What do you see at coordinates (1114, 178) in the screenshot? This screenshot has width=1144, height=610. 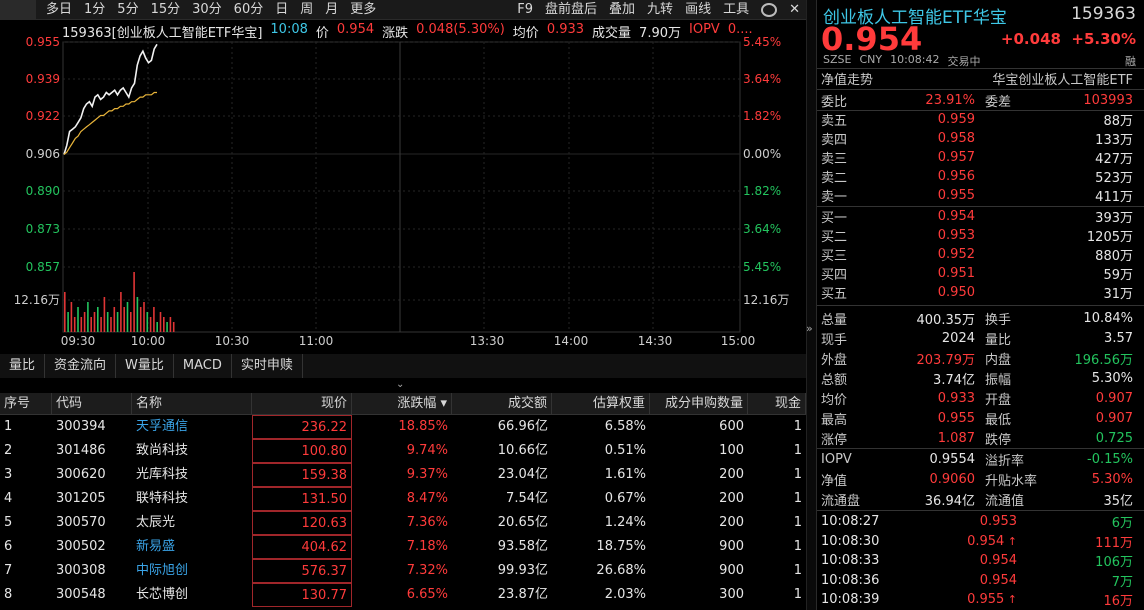 I see `book-volume: 523万` at bounding box center [1114, 178].